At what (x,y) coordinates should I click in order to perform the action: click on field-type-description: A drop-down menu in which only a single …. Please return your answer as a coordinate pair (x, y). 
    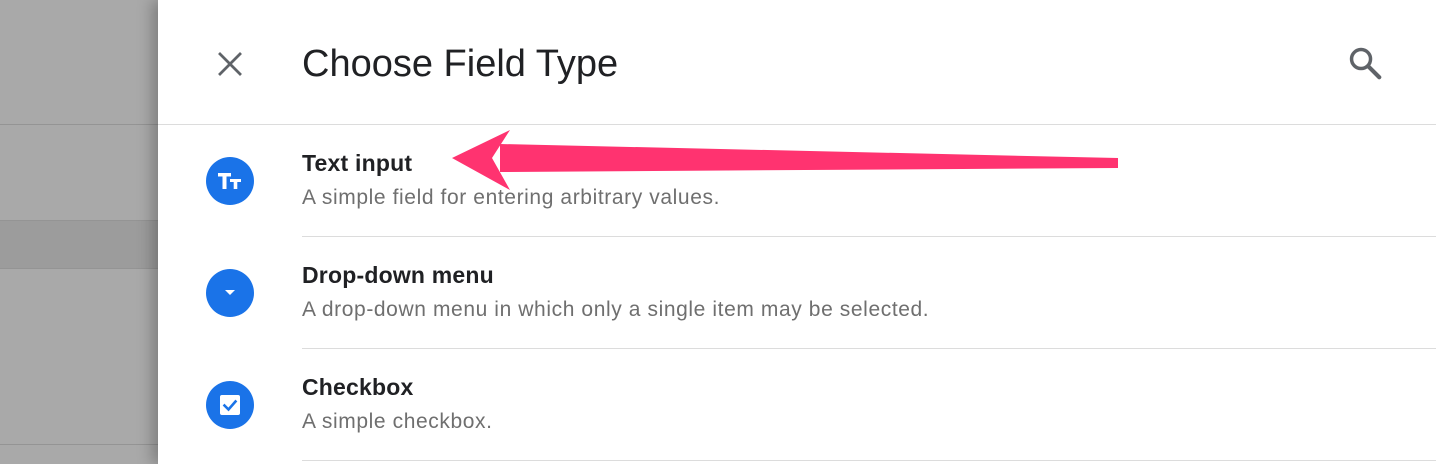
    Looking at the image, I should click on (616, 309).